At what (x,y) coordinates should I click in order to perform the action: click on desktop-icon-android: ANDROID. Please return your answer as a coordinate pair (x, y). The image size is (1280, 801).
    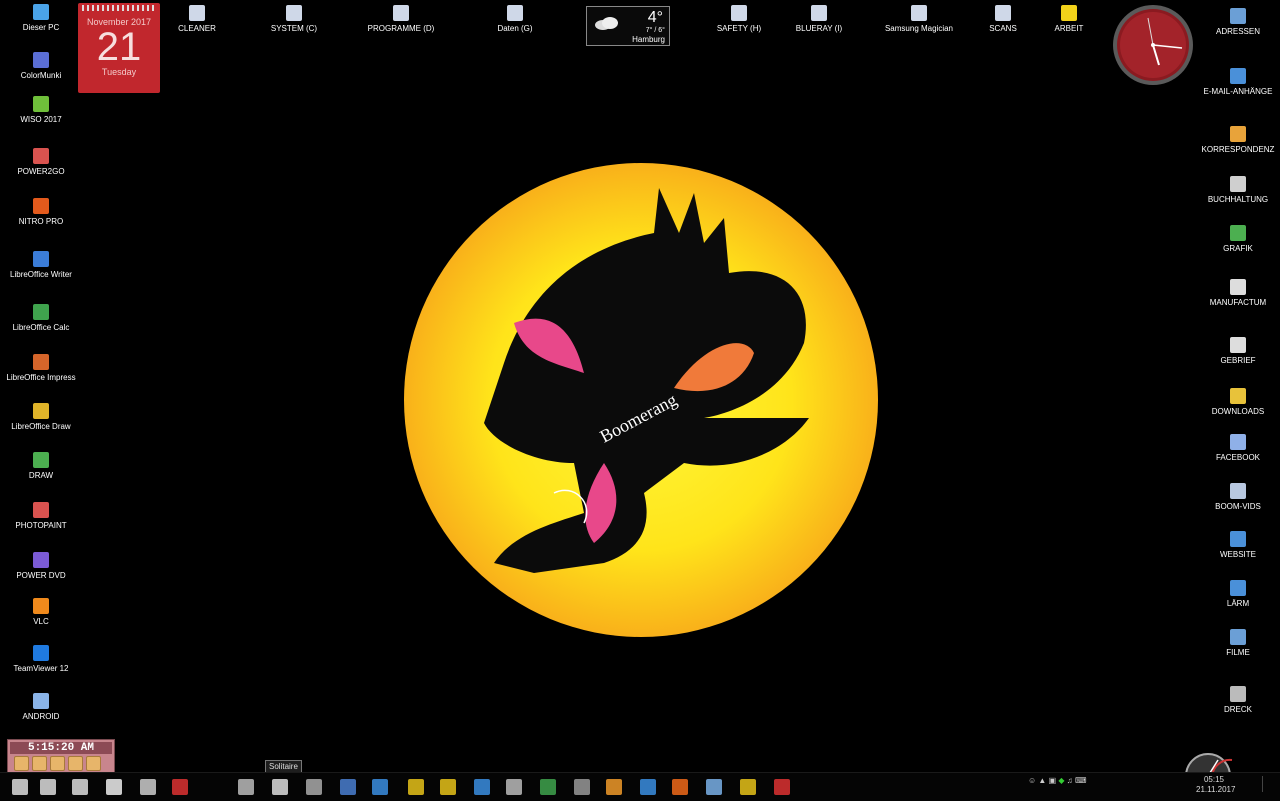
    Looking at the image, I should click on (42, 707).